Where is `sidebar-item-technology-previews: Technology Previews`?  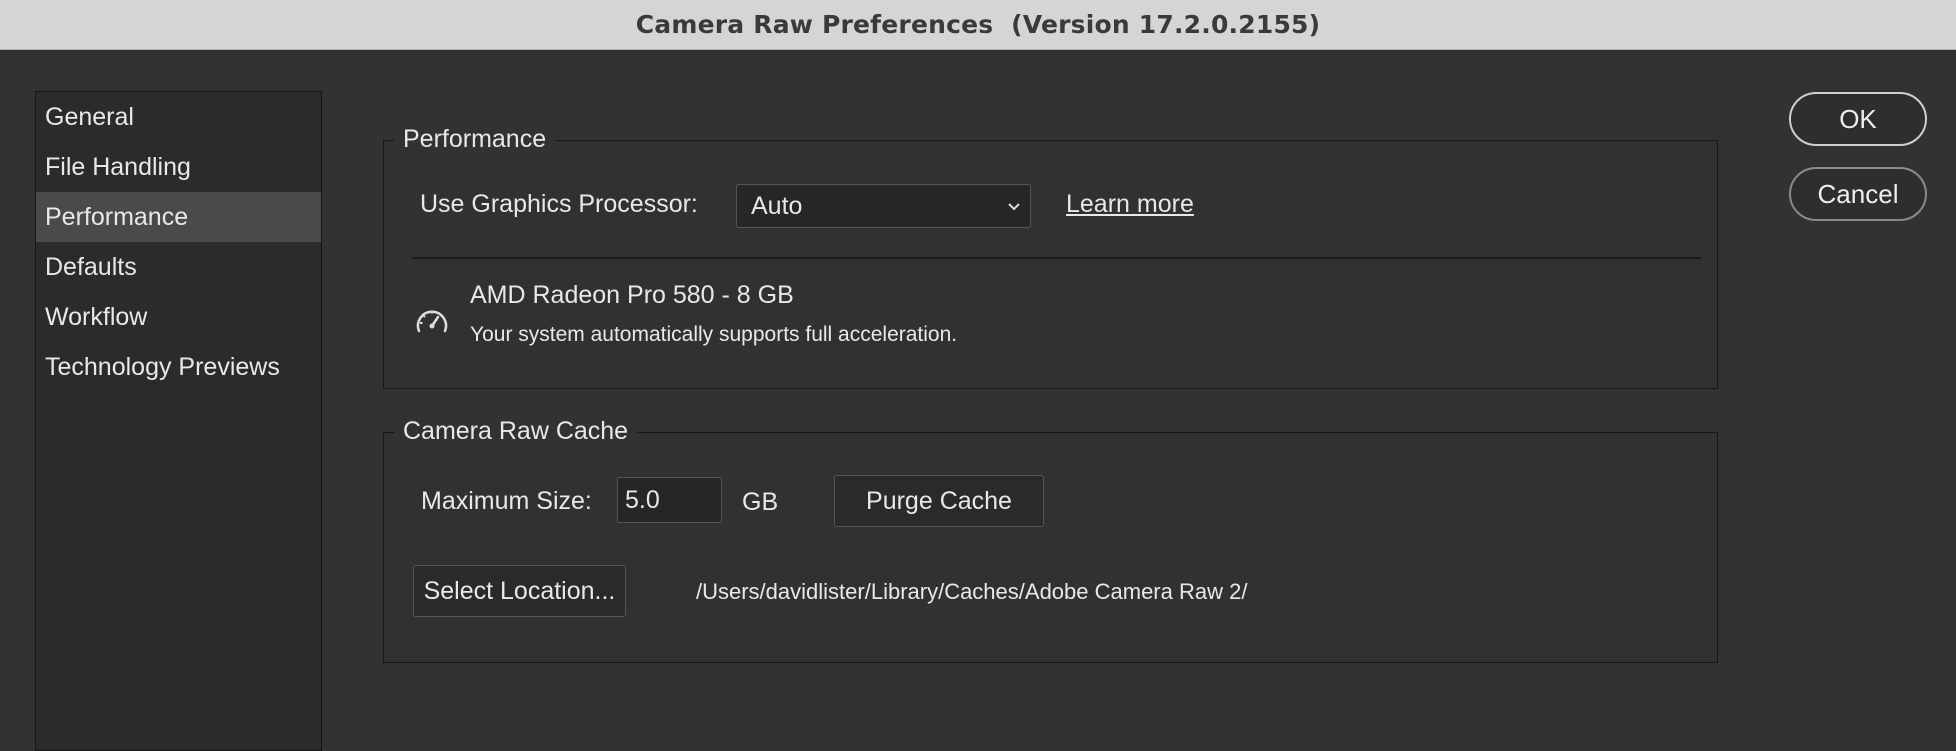 sidebar-item-technology-previews: Technology Previews is located at coordinates (178, 367).